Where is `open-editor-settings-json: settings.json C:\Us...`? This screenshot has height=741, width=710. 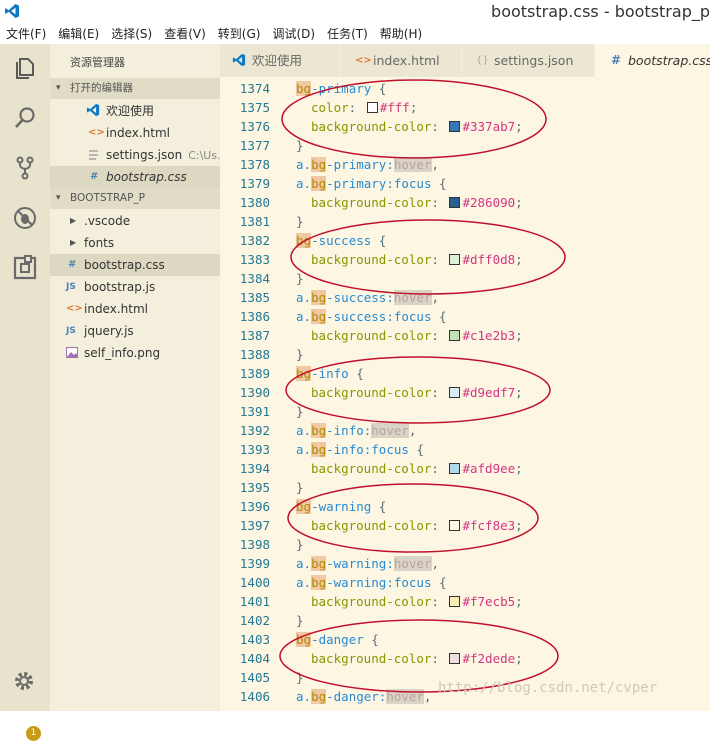 open-editor-settings-json: settings.json C:\Us... is located at coordinates (135, 155).